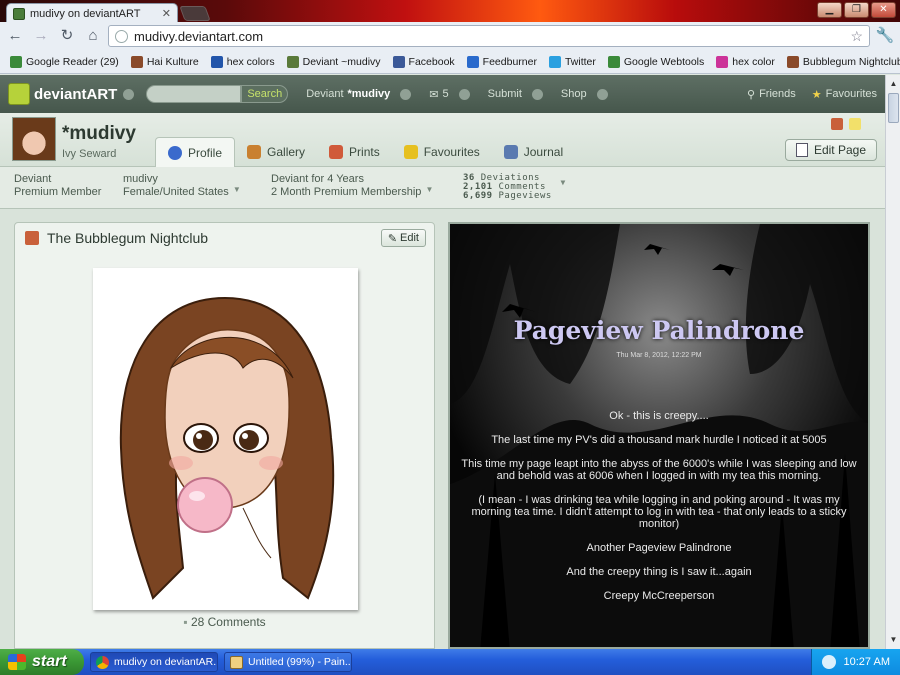  What do you see at coordinates (194, 94) in the screenshot?
I see `search-input` at bounding box center [194, 94].